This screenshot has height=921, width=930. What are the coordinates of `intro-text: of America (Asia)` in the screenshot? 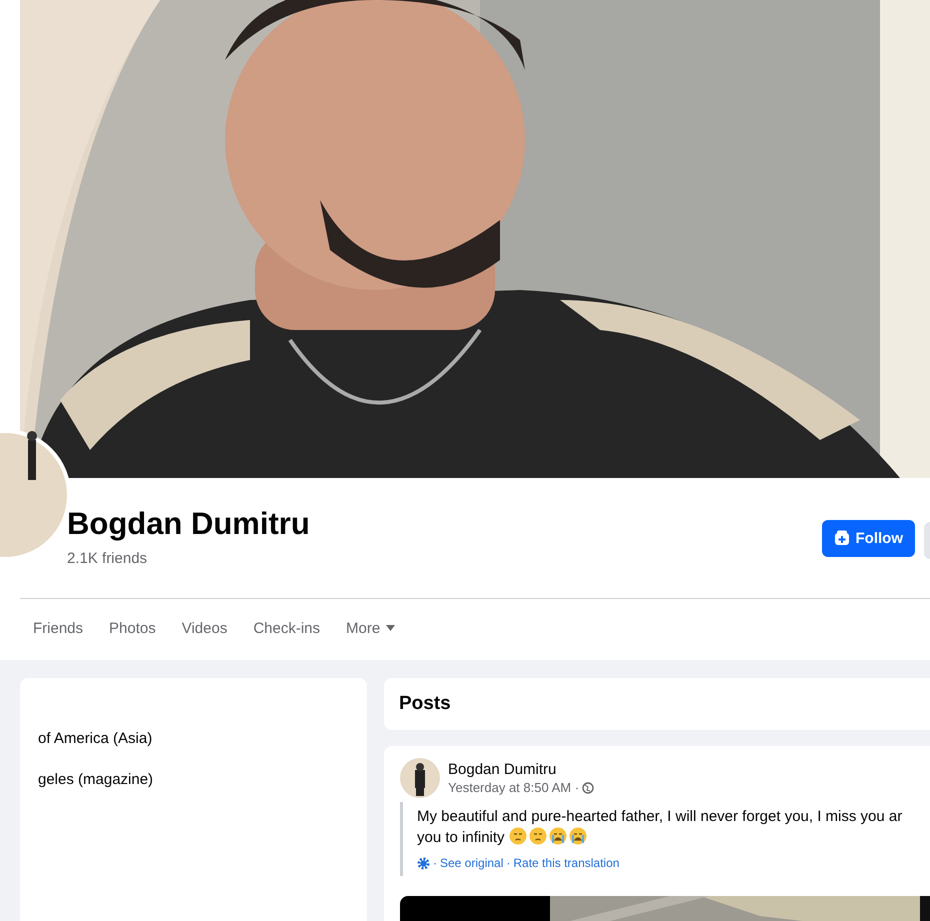 It's located at (96, 738).